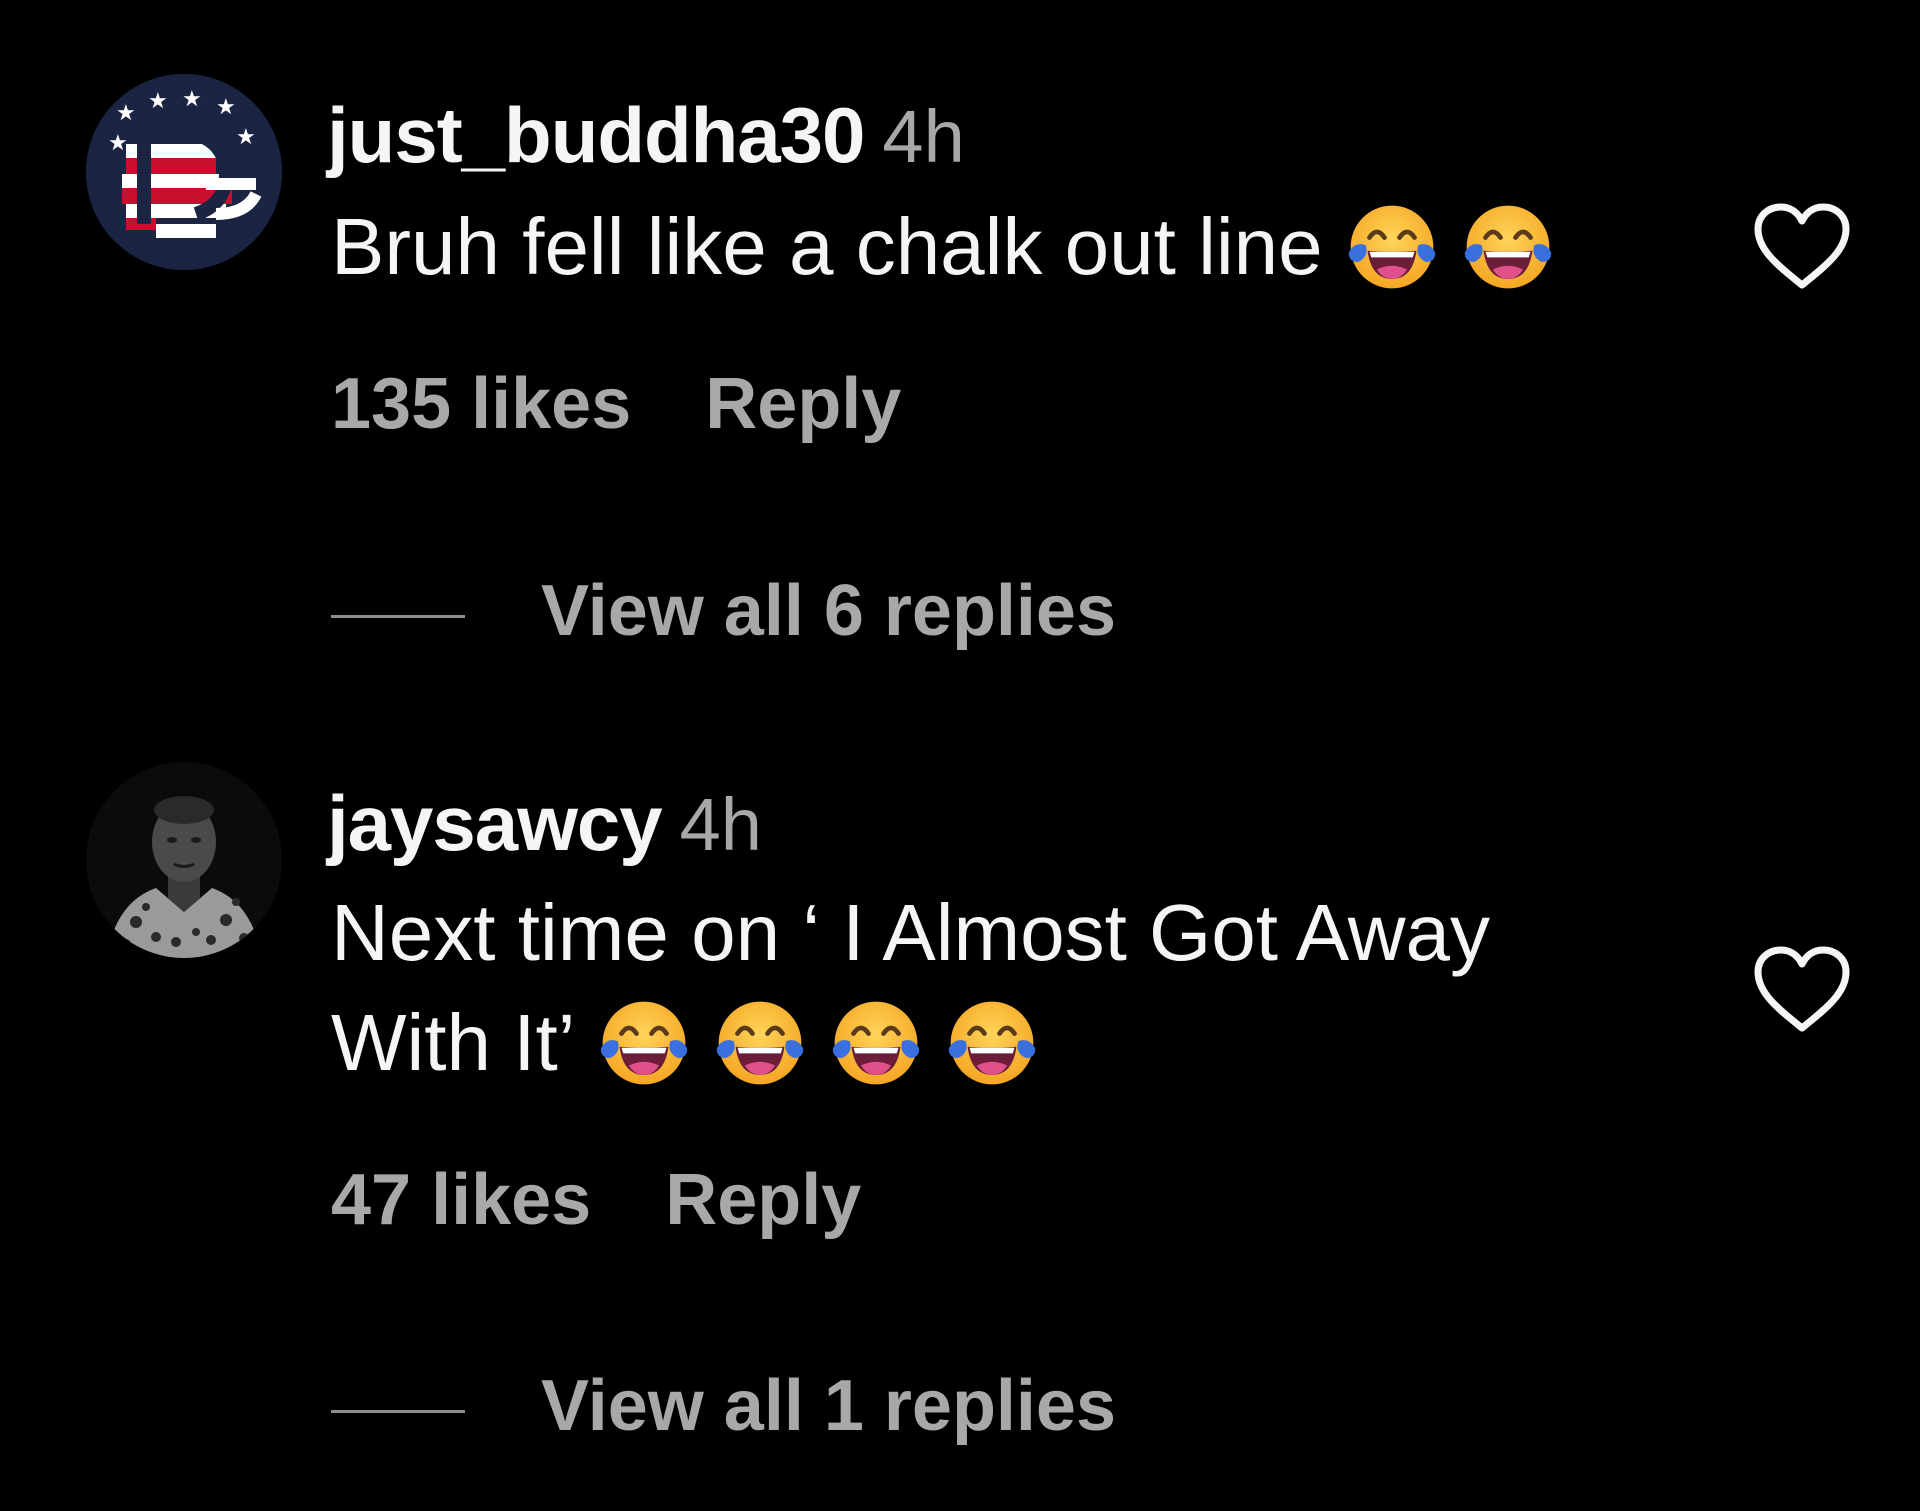  What do you see at coordinates (495, 823) in the screenshot?
I see `username: jaysawcy` at bounding box center [495, 823].